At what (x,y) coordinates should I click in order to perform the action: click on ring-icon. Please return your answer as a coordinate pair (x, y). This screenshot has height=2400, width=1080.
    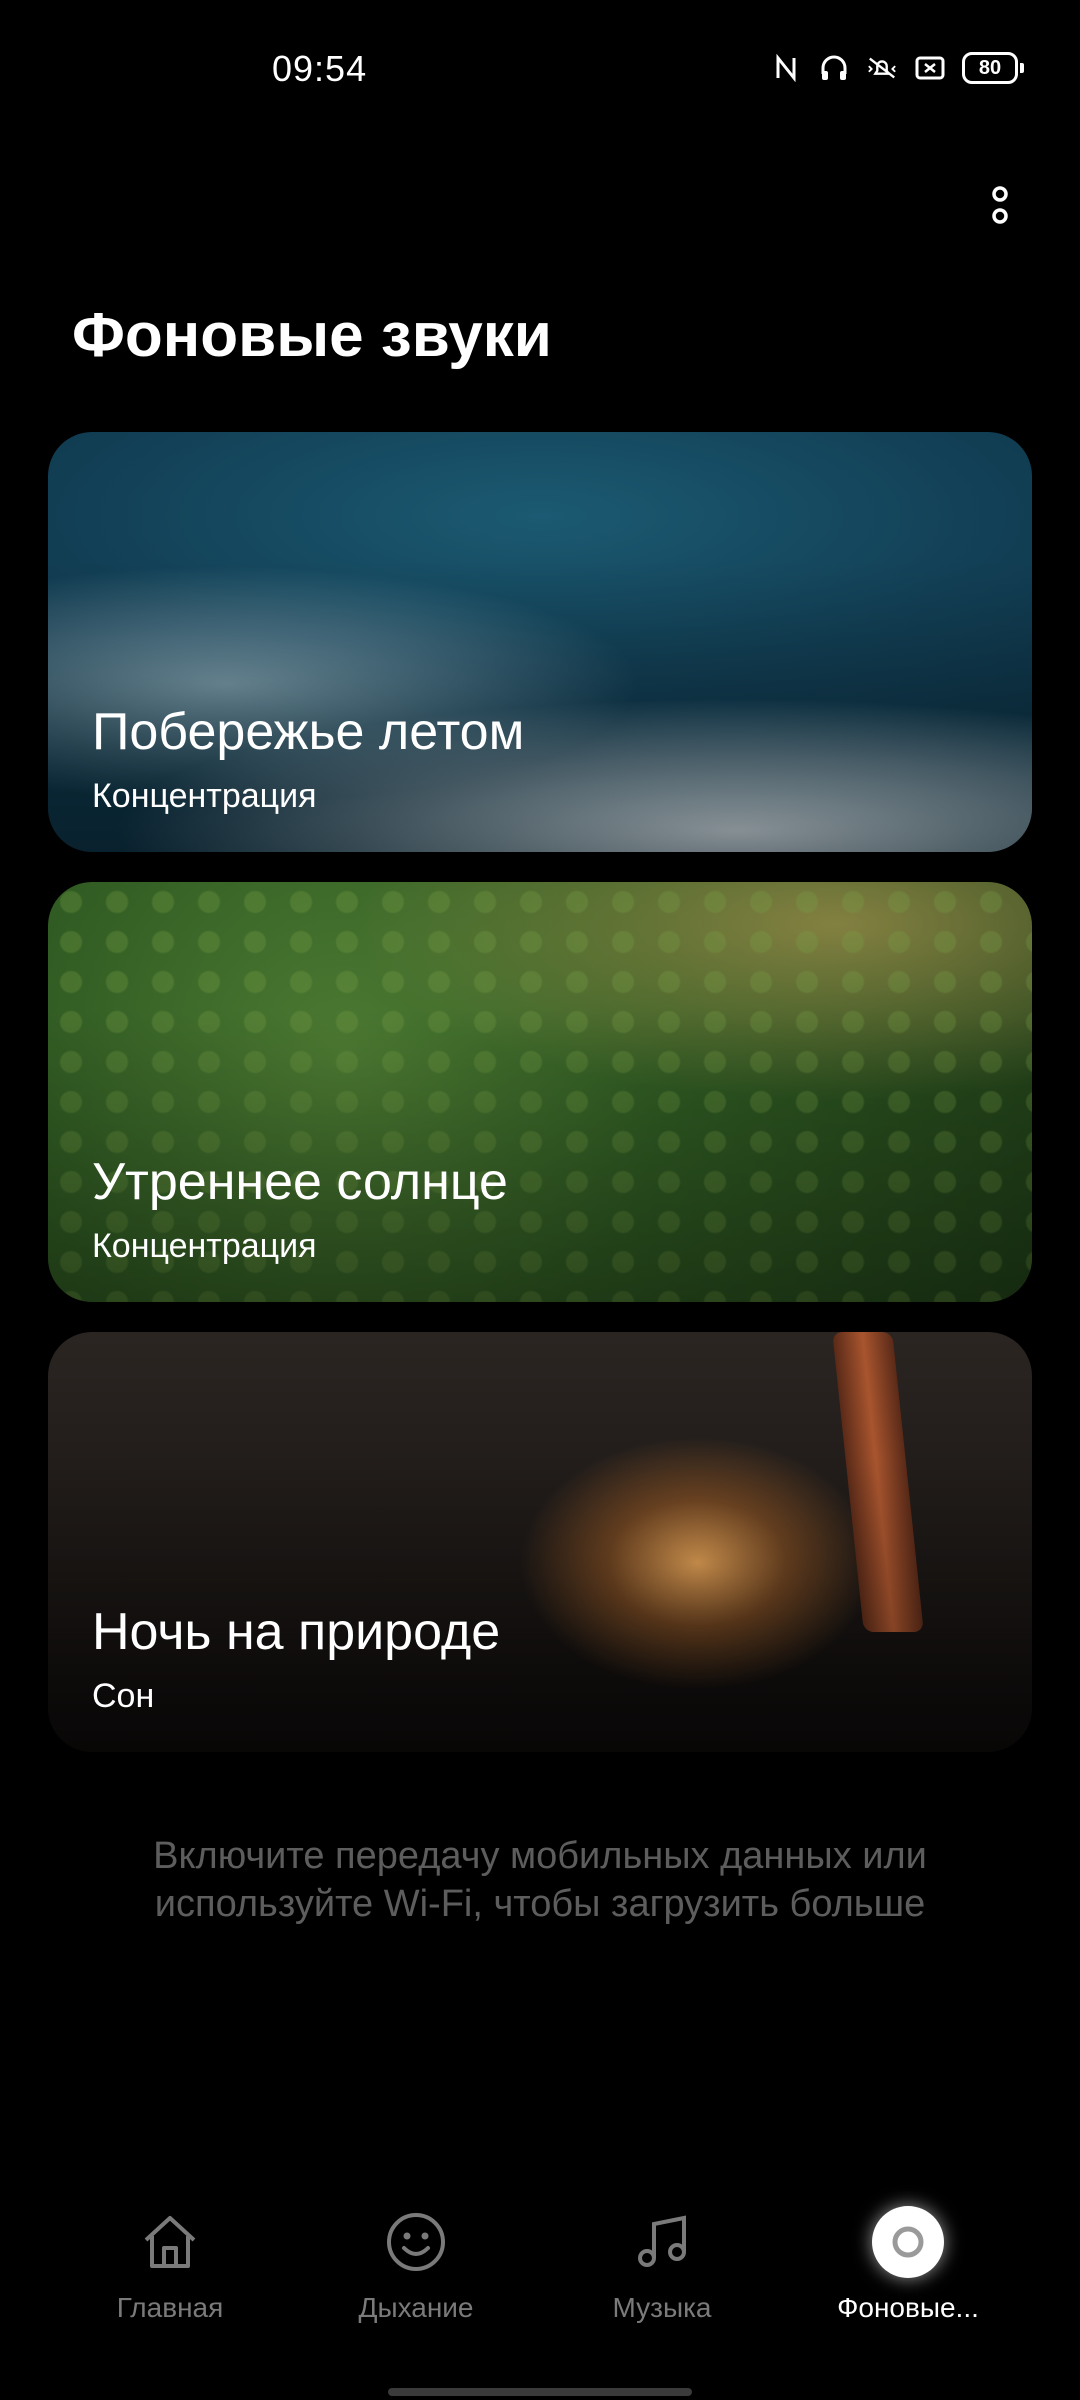
    Looking at the image, I should click on (908, 2242).